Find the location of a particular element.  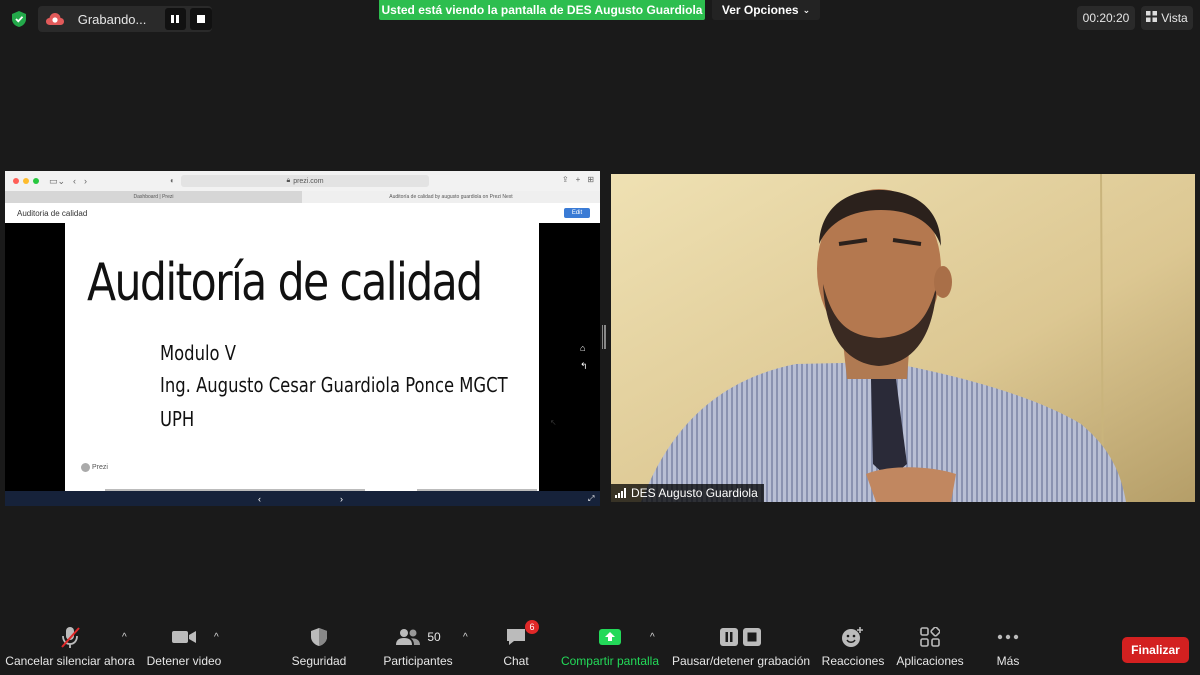

prezi-edit-button: Edit is located at coordinates (577, 213).